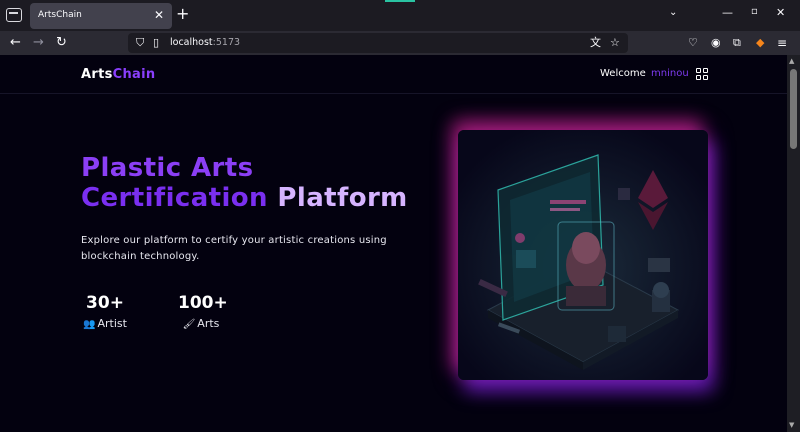 This screenshot has height=432, width=800. What do you see at coordinates (15, 43) in the screenshot?
I see `back-arrow-icon: ←` at bounding box center [15, 43].